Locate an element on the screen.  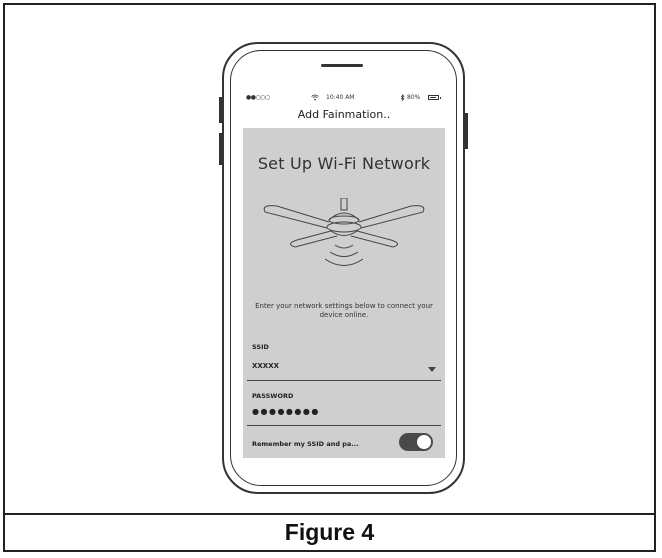
signal-strength: ●●○○○ is located at coordinates (258, 97).